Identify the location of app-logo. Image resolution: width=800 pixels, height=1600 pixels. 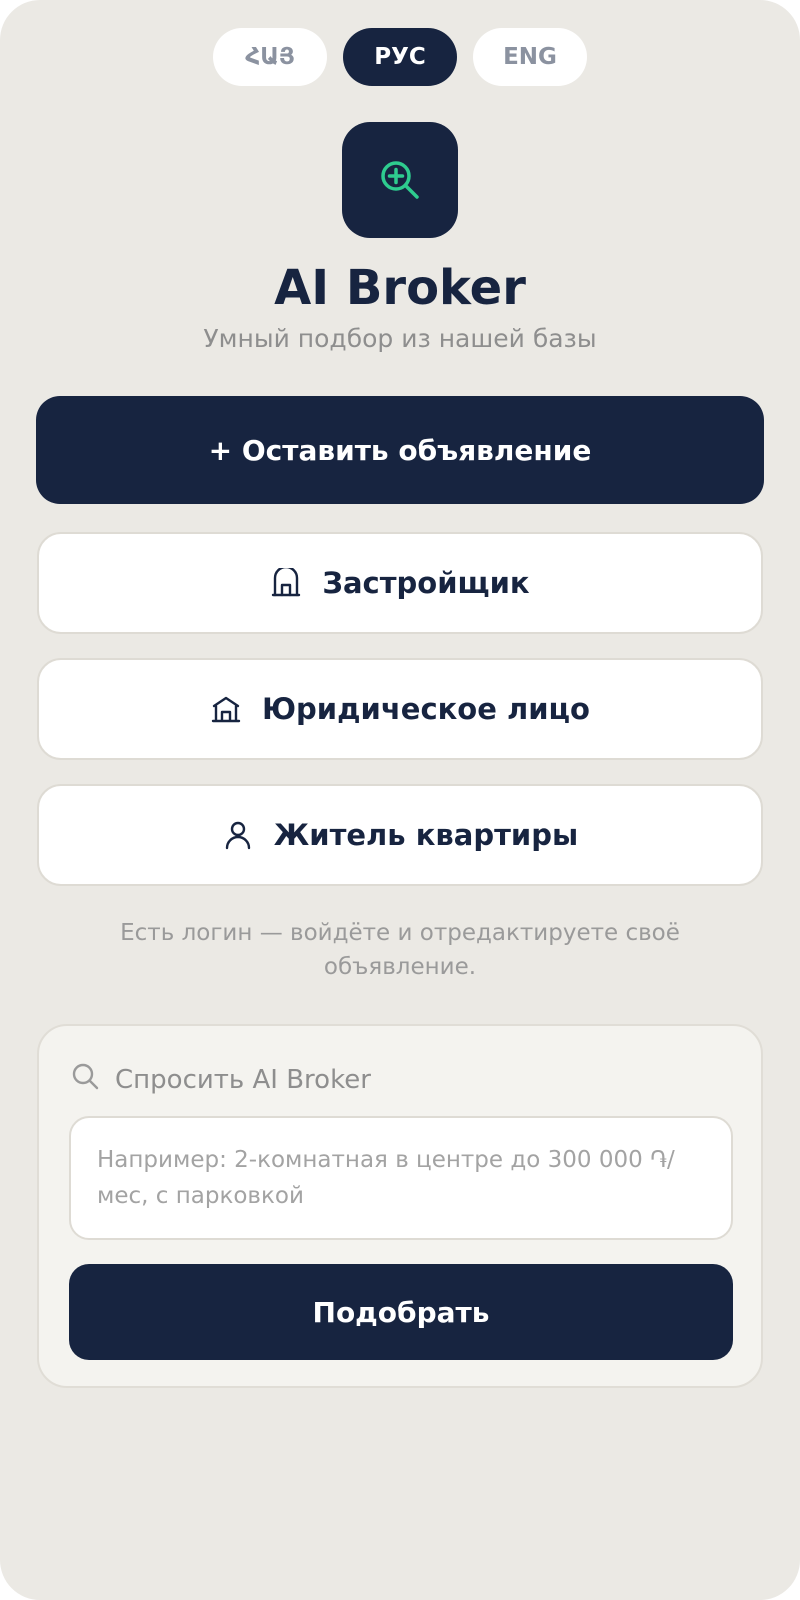
(400, 180).